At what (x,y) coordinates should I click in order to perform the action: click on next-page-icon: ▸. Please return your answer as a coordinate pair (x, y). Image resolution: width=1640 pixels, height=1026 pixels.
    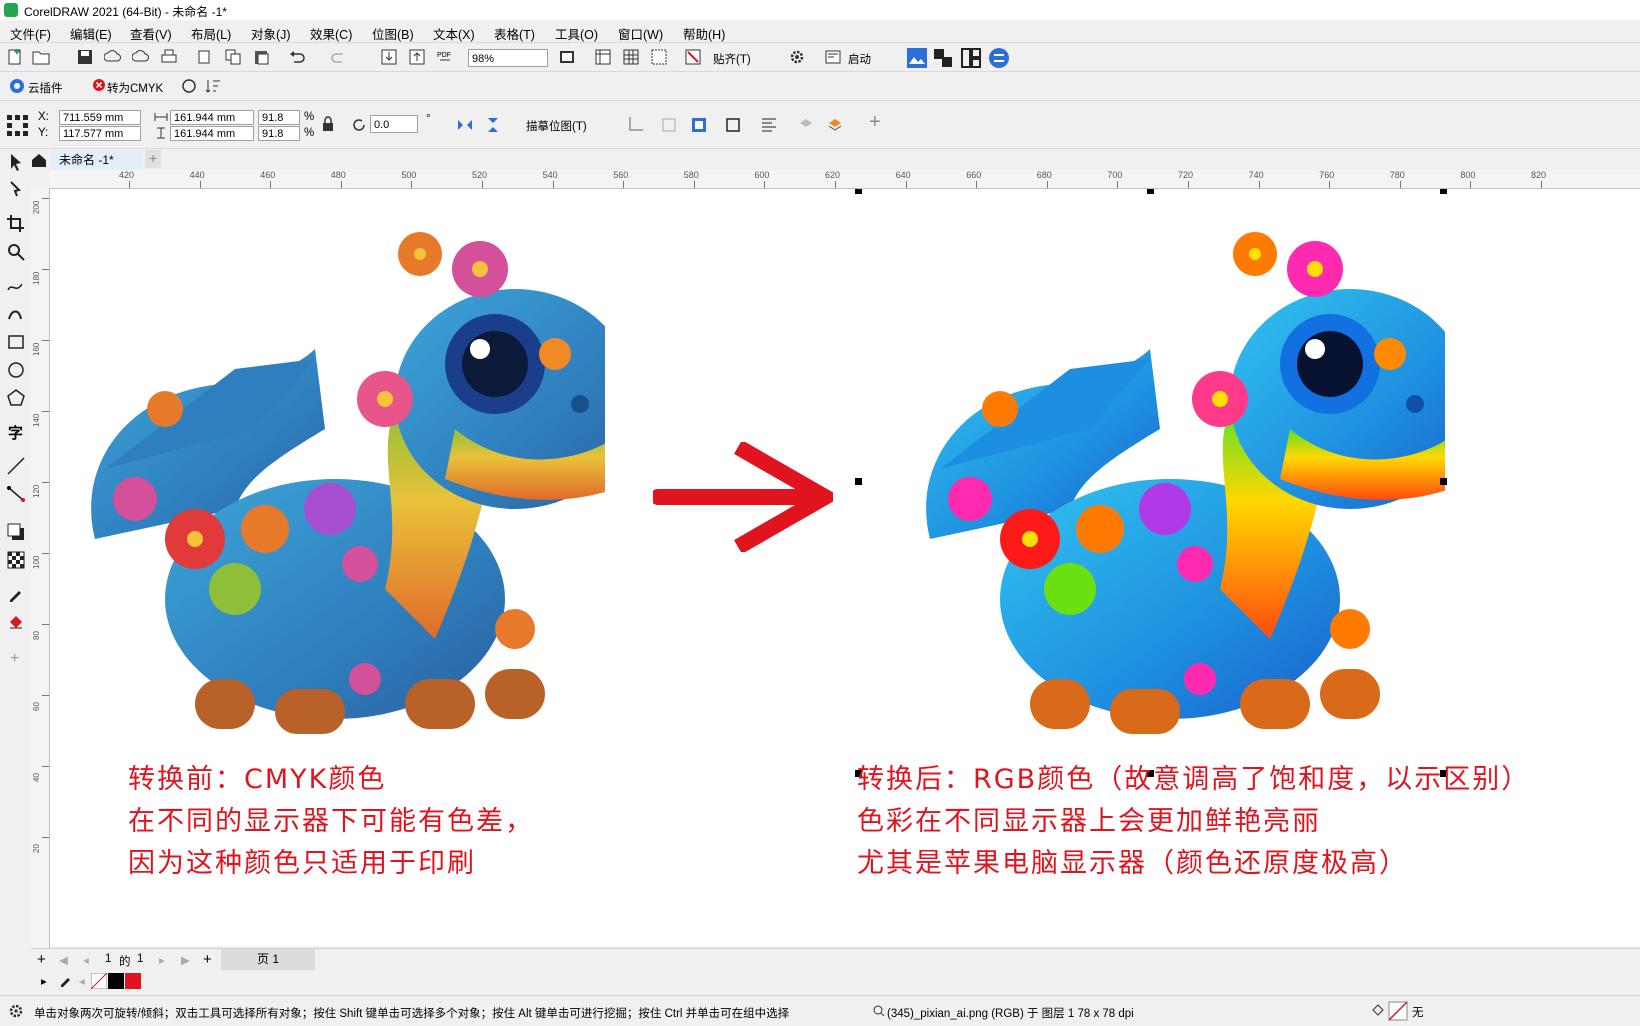
    Looking at the image, I should click on (162, 960).